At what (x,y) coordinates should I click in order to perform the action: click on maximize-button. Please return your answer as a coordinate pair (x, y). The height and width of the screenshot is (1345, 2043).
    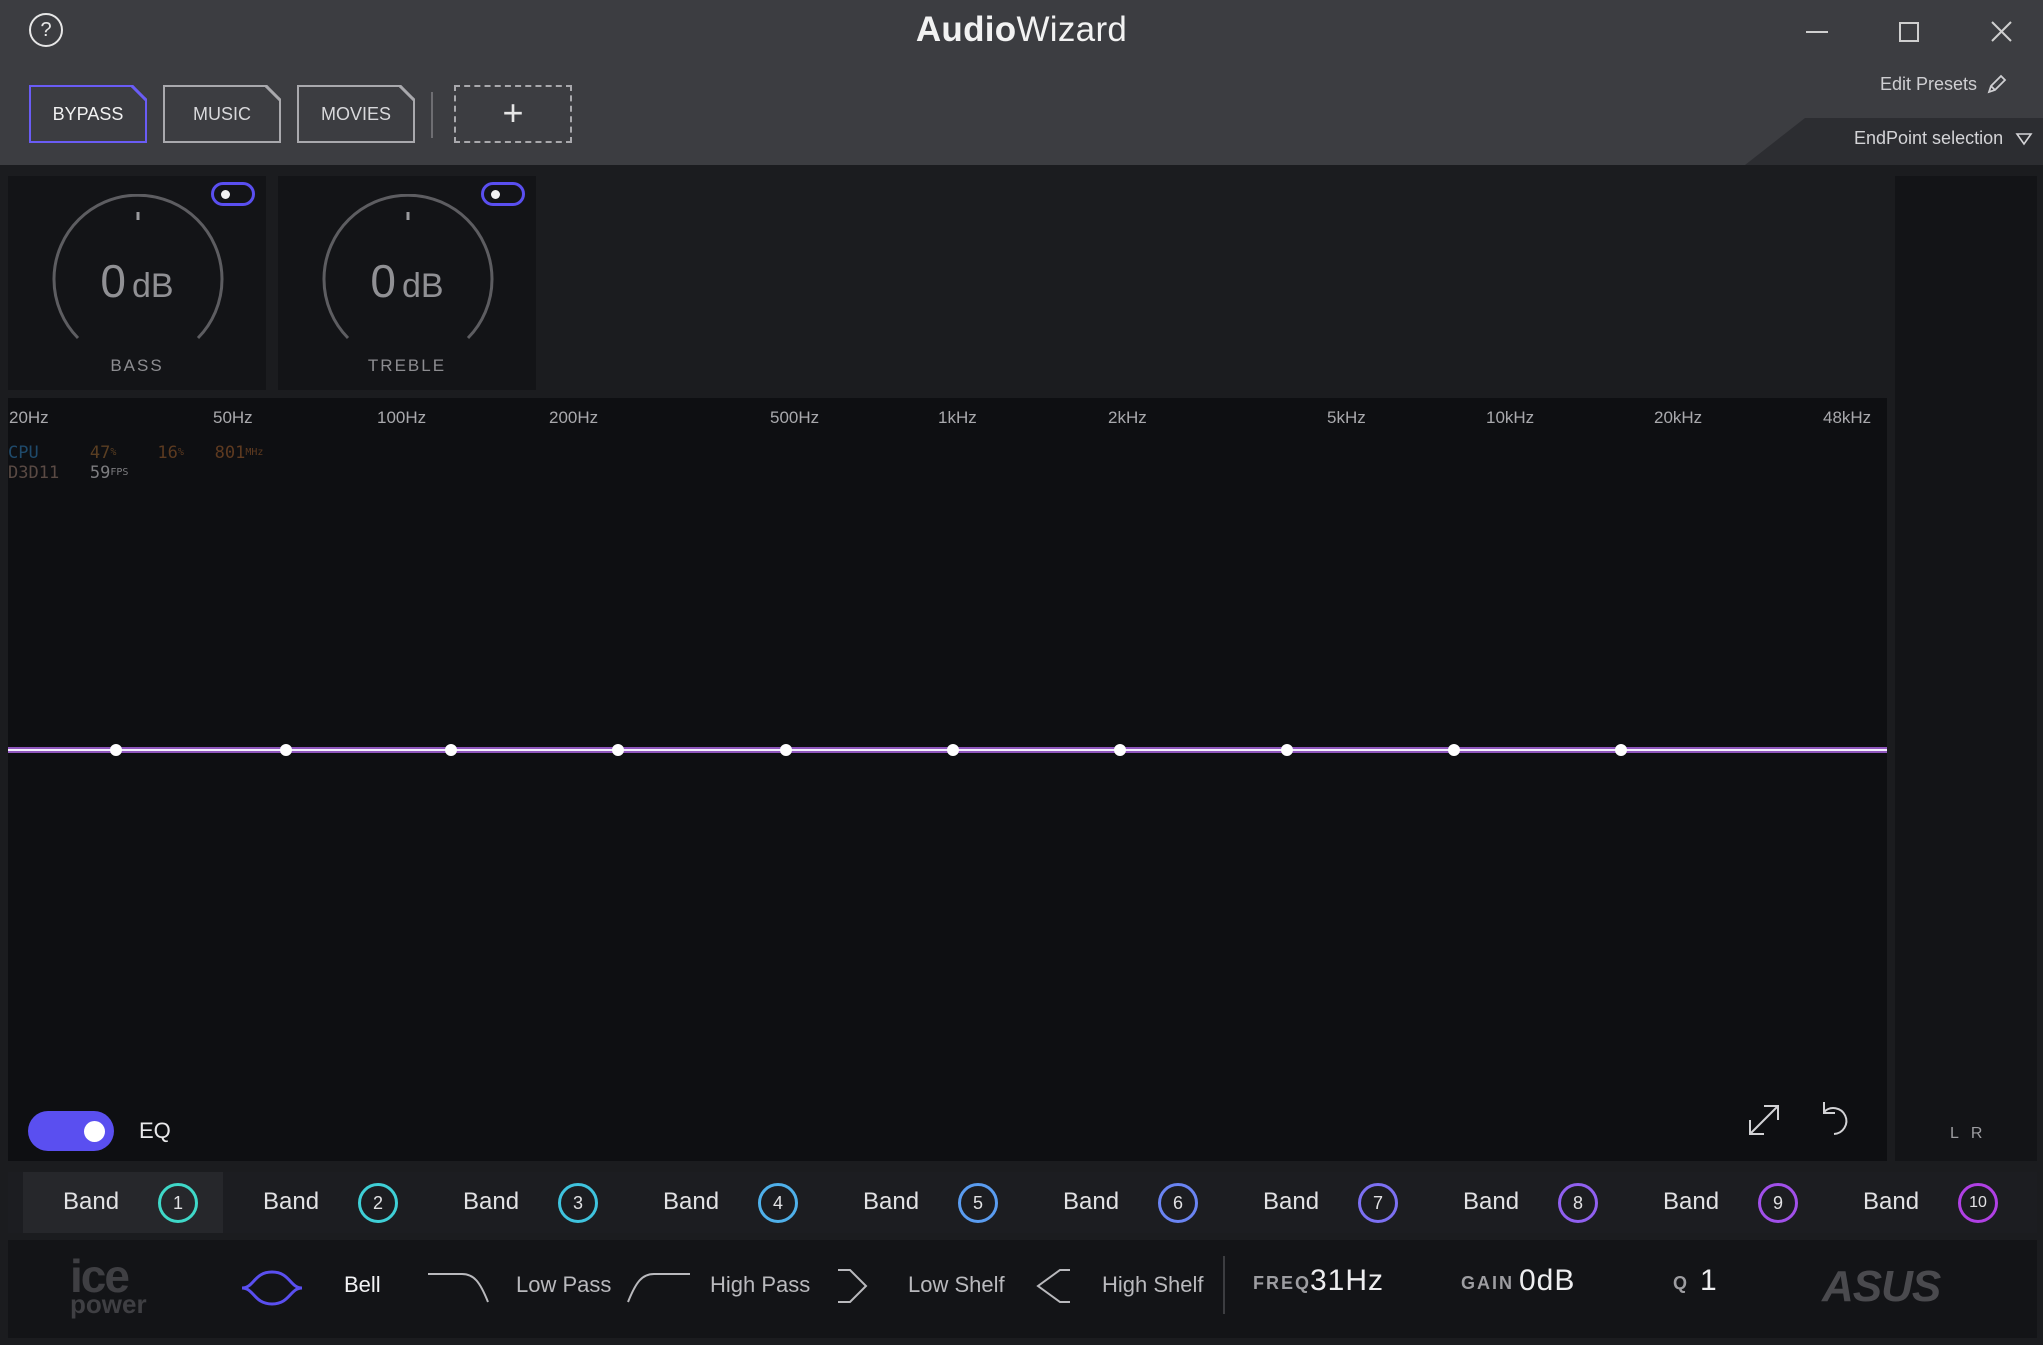
    Looking at the image, I should click on (1908, 32).